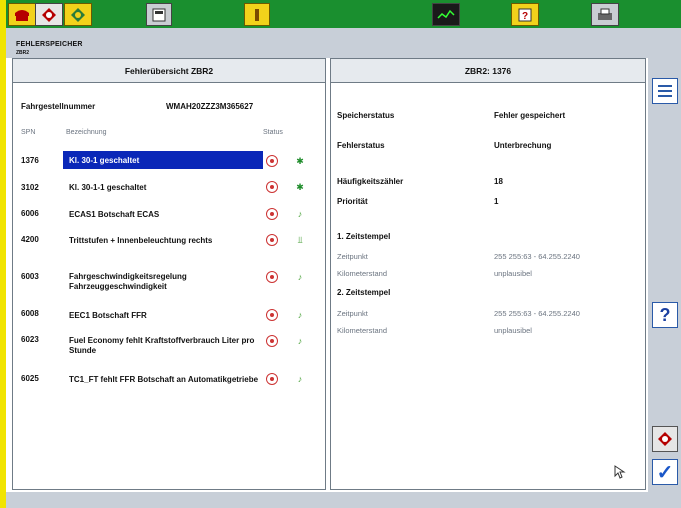 The height and width of the screenshot is (508, 681). Describe the element at coordinates (362, 273) in the screenshot. I see `kilometerstand-1-label: Kilometerstand` at that location.